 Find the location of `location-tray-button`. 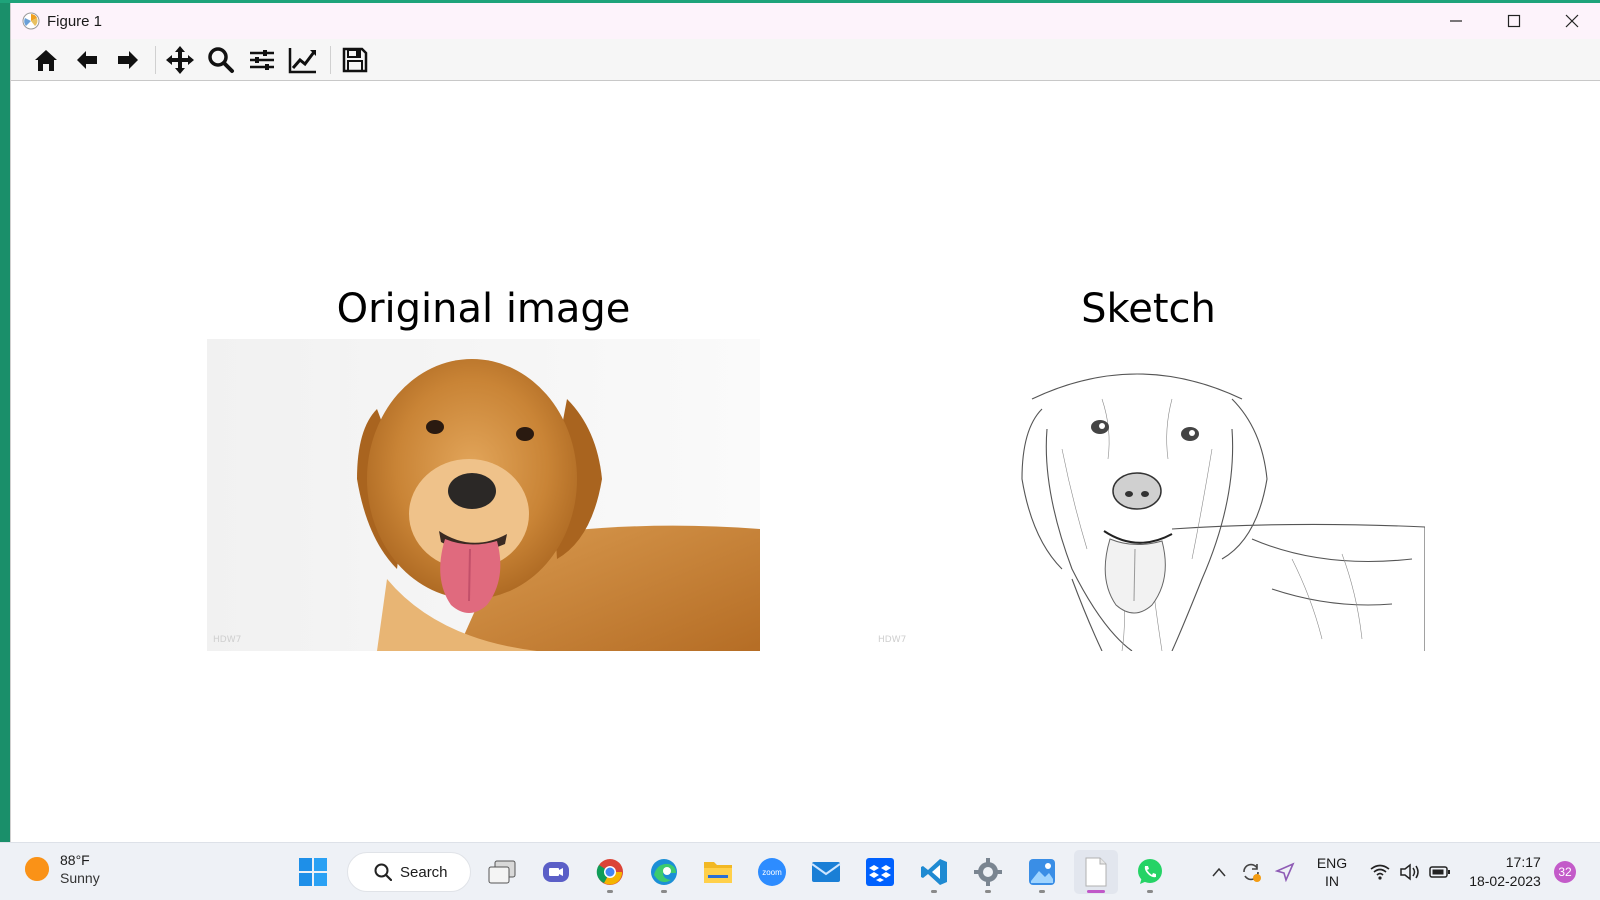

location-tray-button is located at coordinates (1285, 871).